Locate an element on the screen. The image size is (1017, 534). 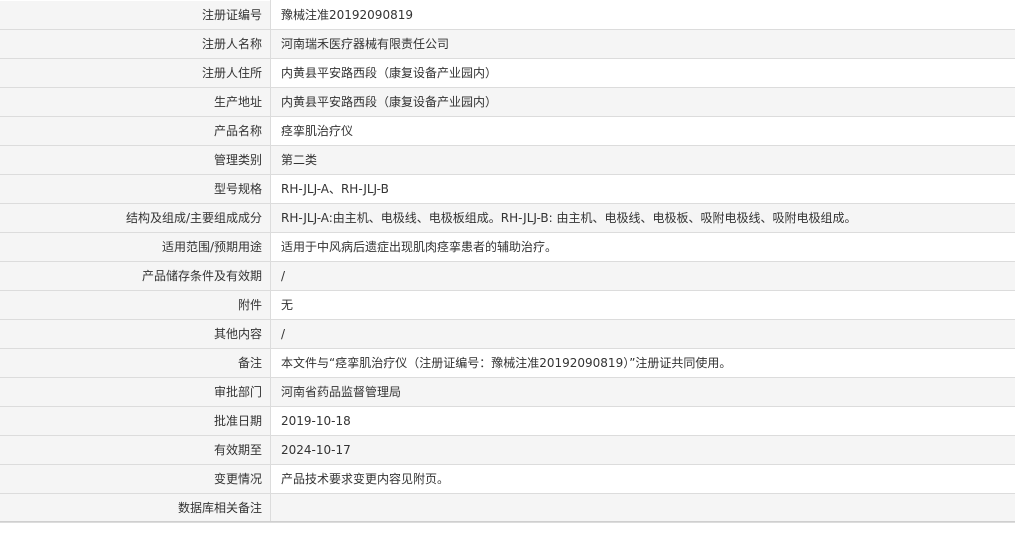
row-label: 型号规格 is located at coordinates (135, 189).